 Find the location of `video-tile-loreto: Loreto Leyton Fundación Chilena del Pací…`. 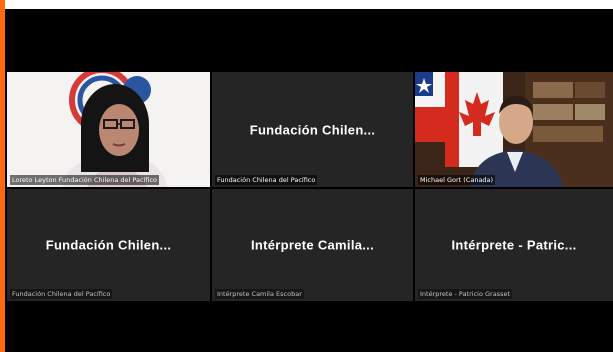

video-tile-loreto: Loreto Leyton Fundación Chilena del Pací… is located at coordinates (108, 129).